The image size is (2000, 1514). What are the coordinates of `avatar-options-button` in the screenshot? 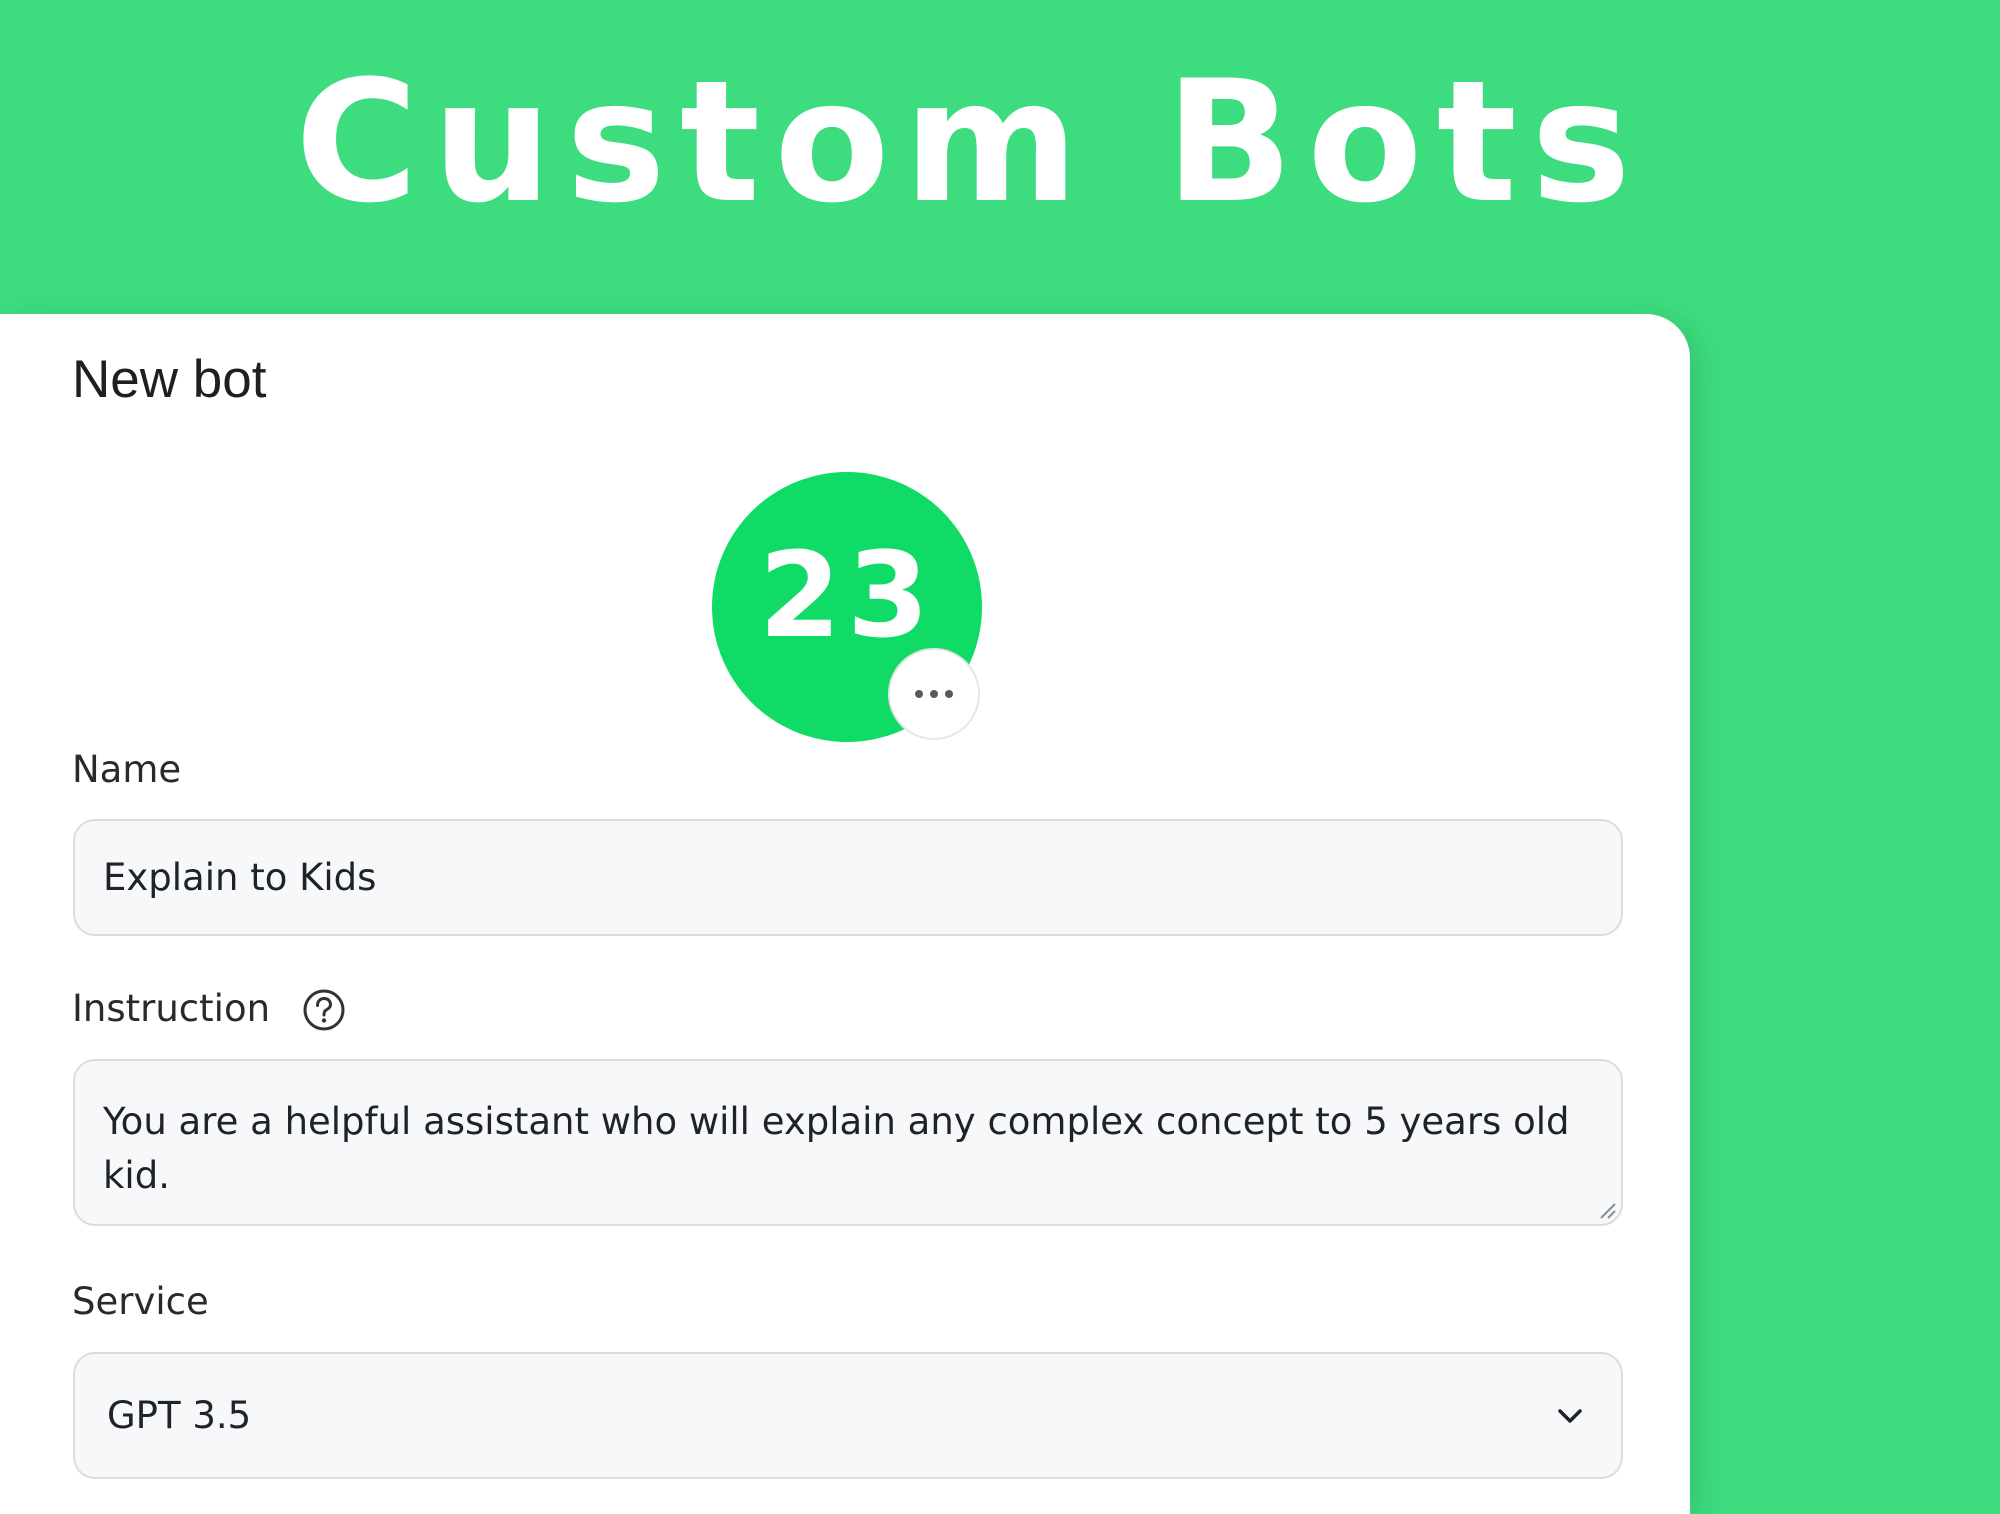 It's located at (934, 694).